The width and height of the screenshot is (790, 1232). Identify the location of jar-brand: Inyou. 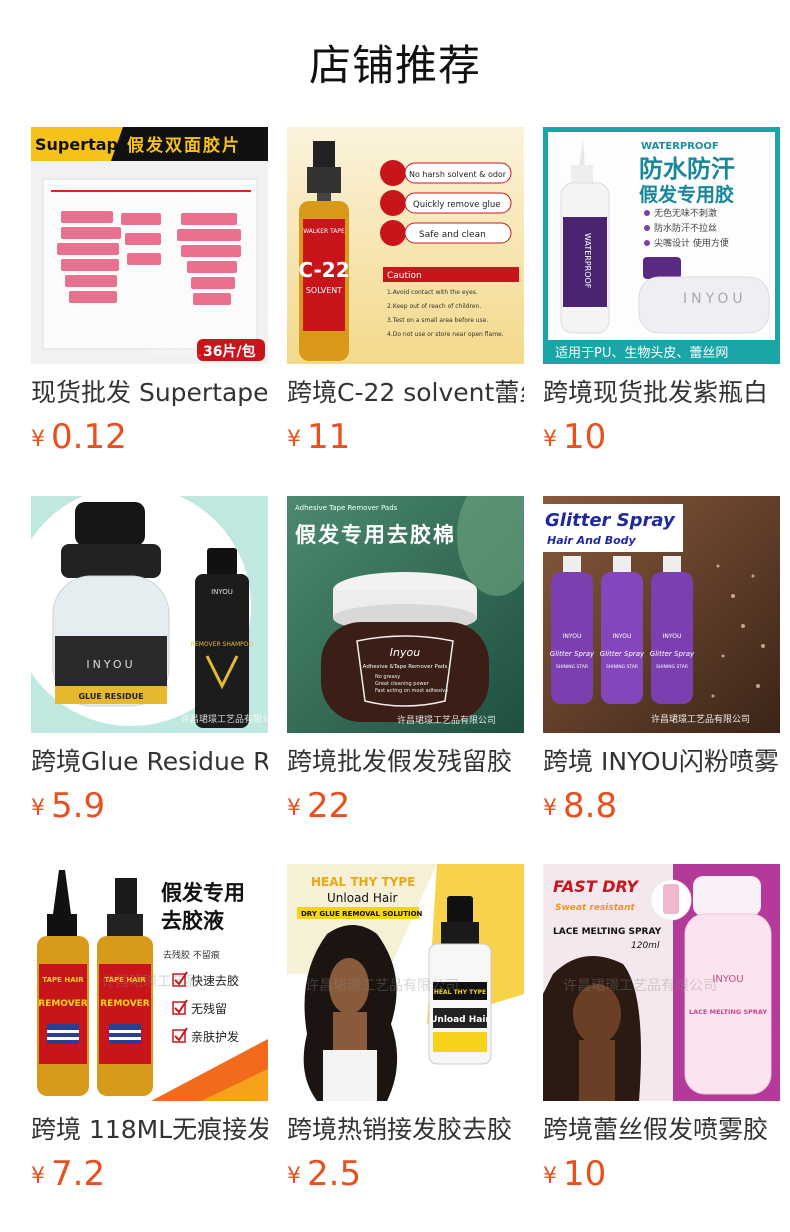
(405, 652).